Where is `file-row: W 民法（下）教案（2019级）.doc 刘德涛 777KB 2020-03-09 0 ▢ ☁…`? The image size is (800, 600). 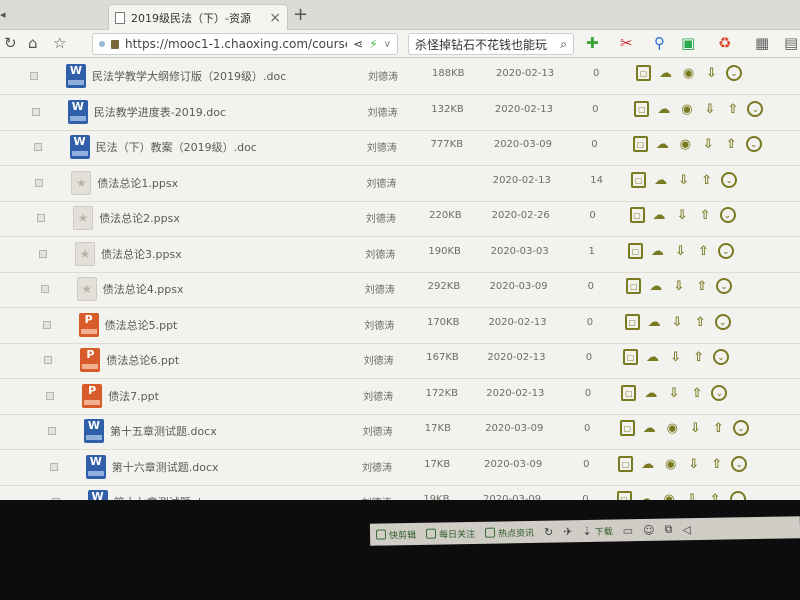 file-row: W 民法（下）教案（2019级）.doc 刘德涛 777KB 2020-03-09 0 ▢ ☁… is located at coordinates (400, 147).